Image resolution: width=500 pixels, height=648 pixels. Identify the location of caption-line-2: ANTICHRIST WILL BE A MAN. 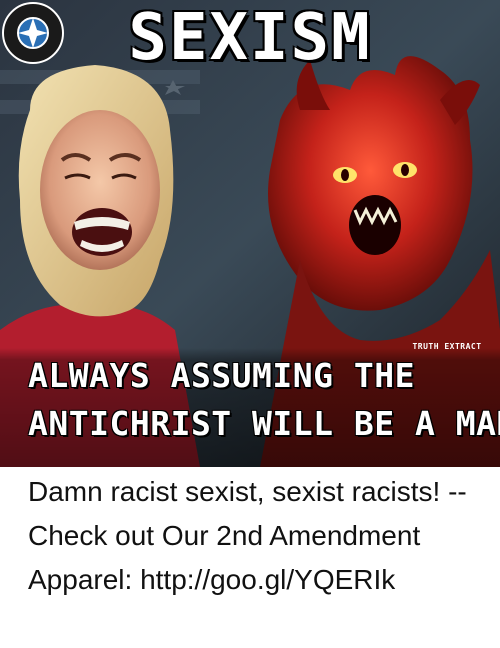
(264, 423).